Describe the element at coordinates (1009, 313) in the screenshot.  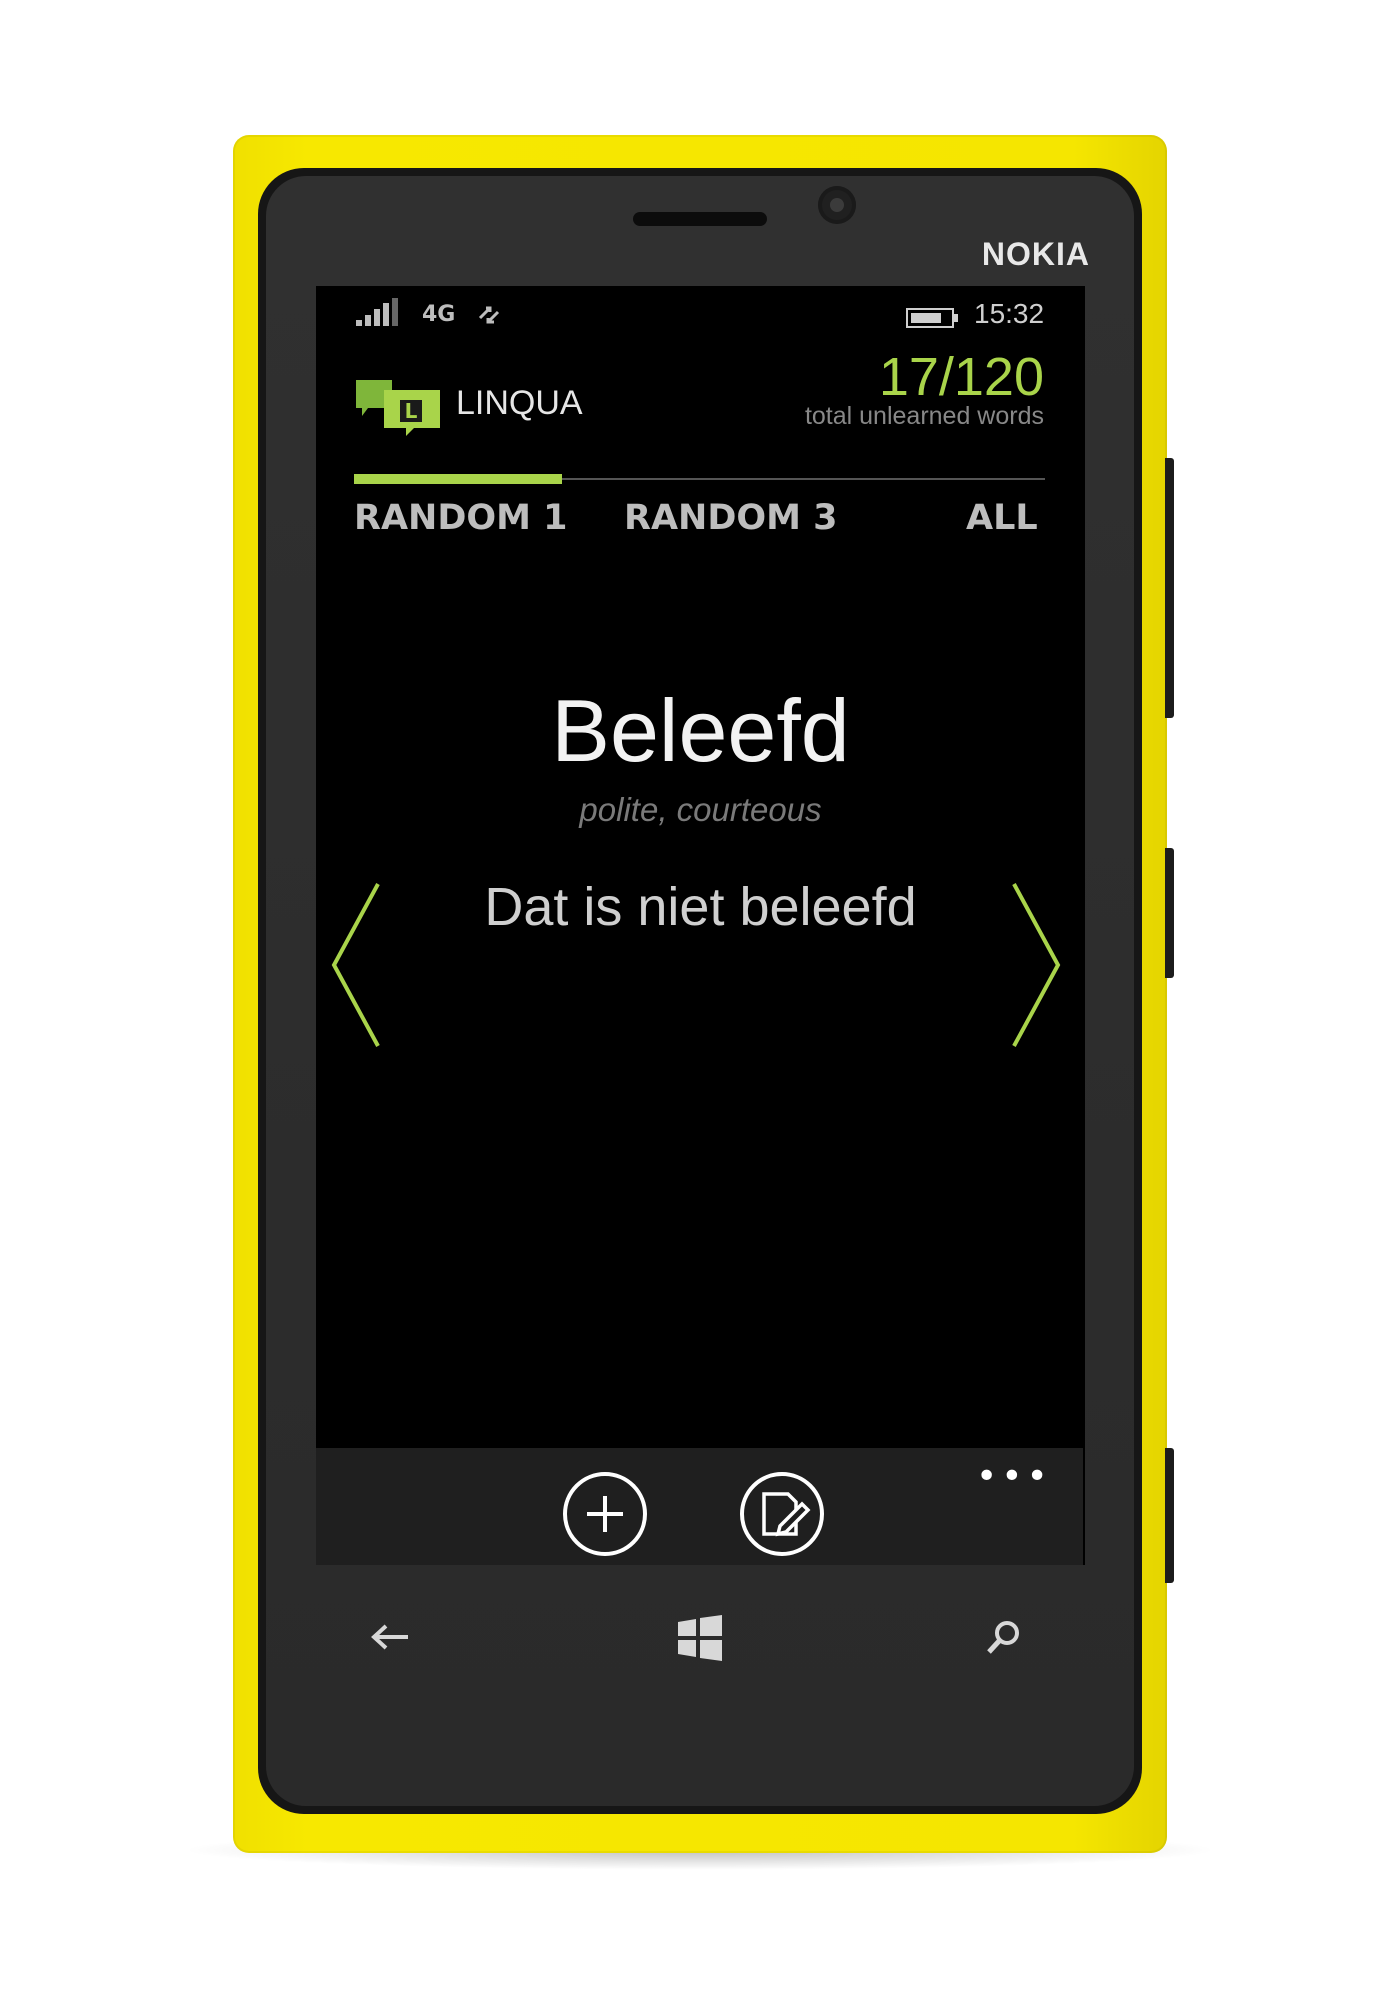
I see `status-time: 15:32` at that location.